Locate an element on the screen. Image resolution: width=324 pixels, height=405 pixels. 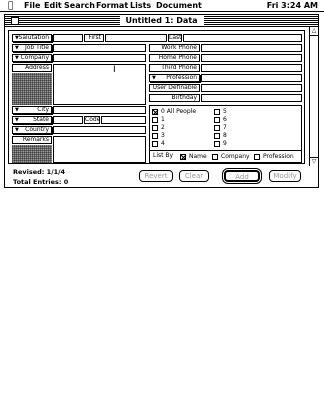
group-checkbox-8: 8 is located at coordinates (220, 135).